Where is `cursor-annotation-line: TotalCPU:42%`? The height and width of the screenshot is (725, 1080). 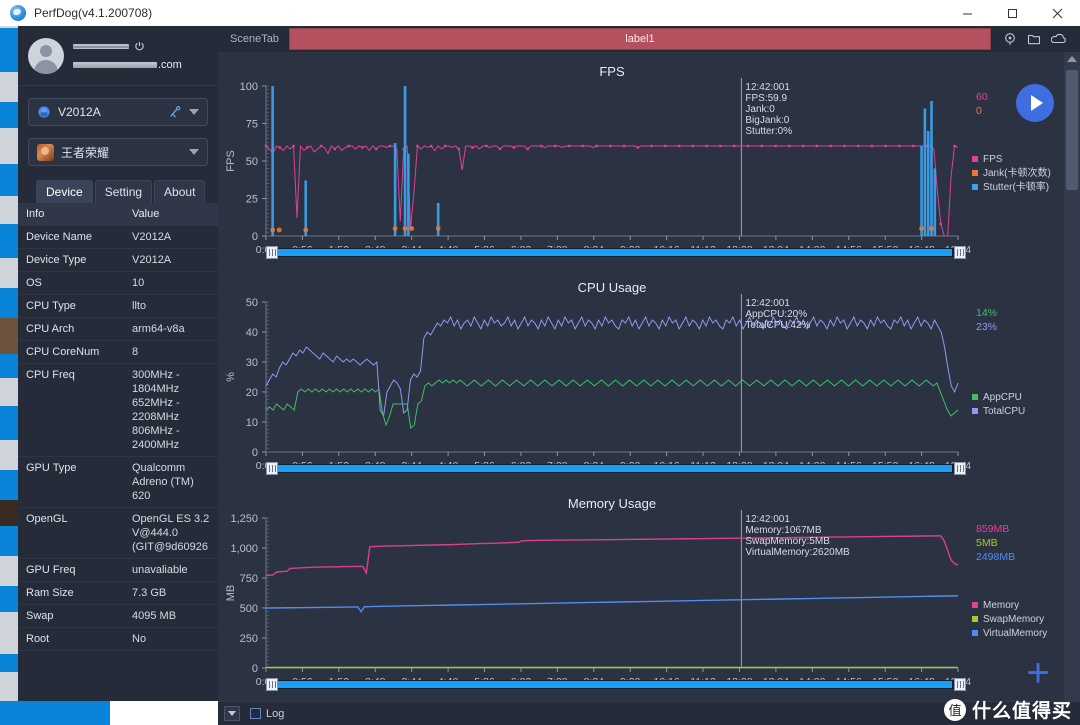 cursor-annotation-line: TotalCPU:42% is located at coordinates (777, 325).